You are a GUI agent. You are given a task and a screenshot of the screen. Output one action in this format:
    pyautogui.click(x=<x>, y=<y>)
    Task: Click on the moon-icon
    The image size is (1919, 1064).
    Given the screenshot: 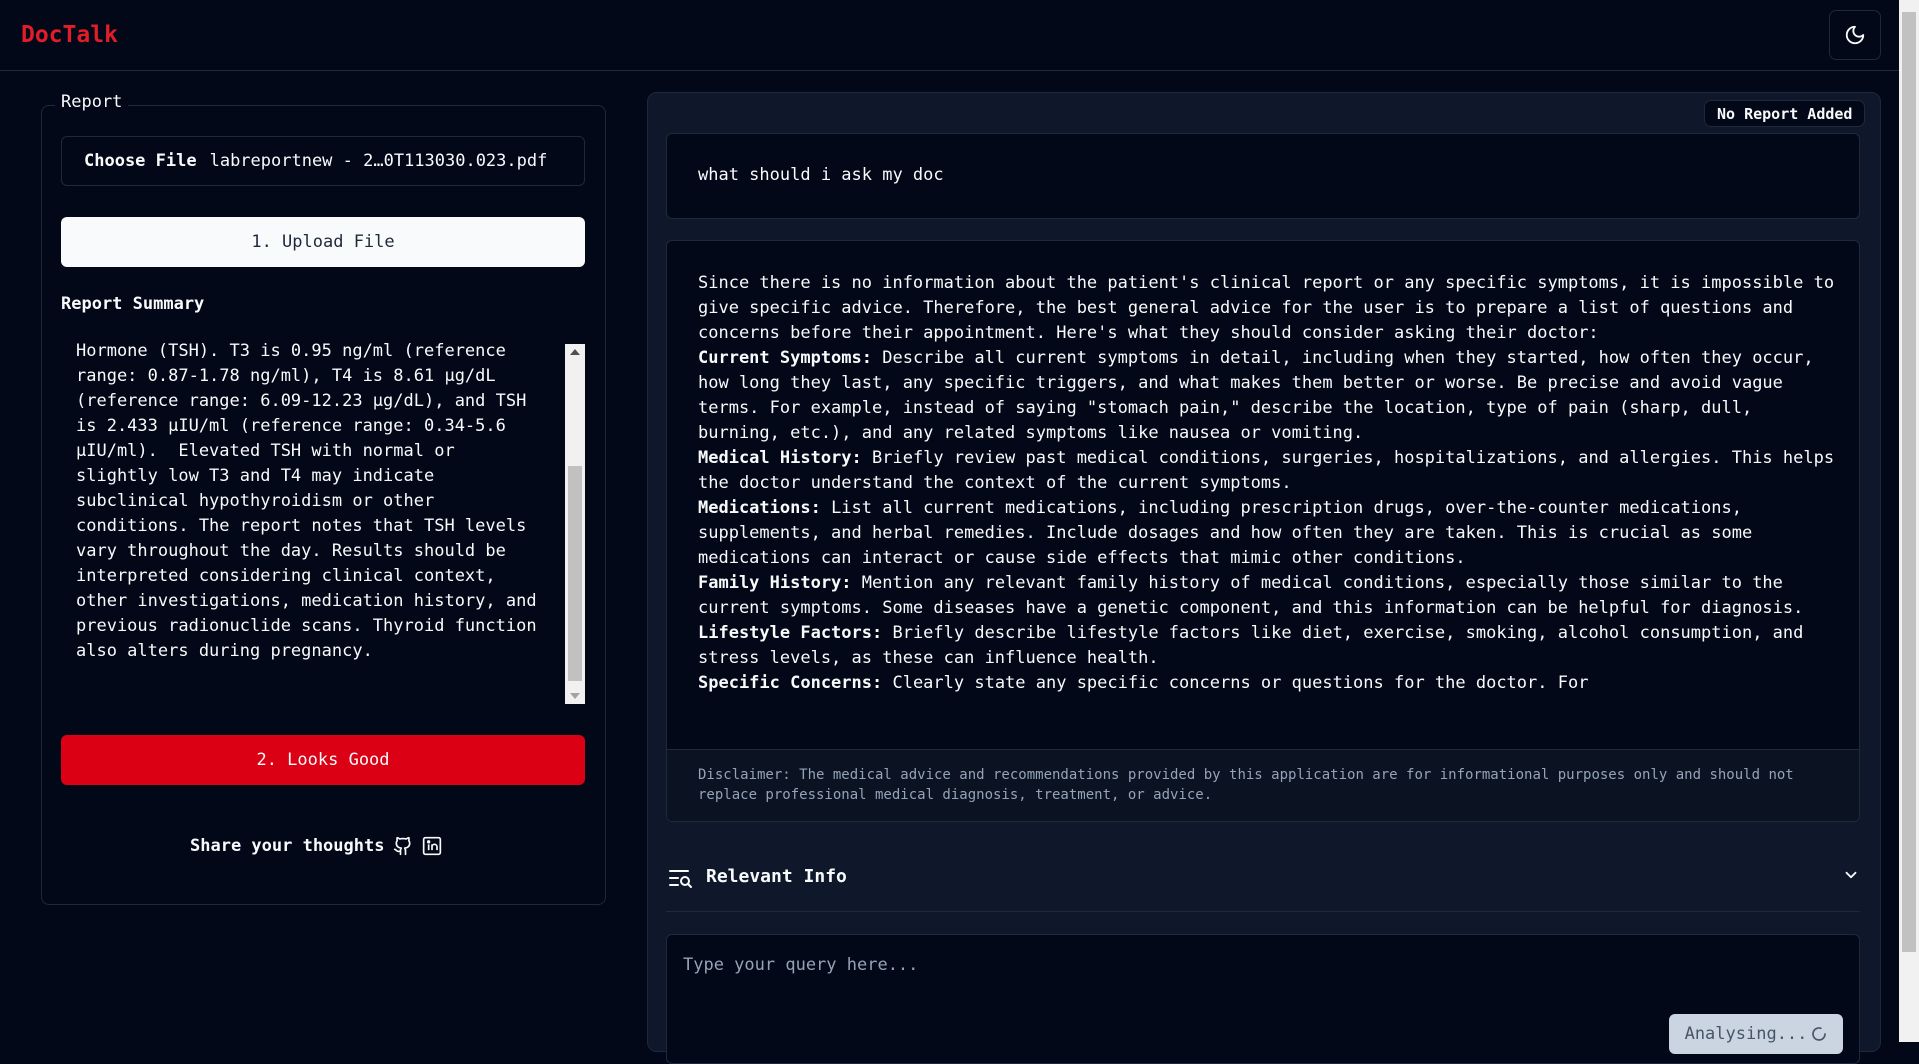 What is the action you would take?
    pyautogui.click(x=1855, y=35)
    